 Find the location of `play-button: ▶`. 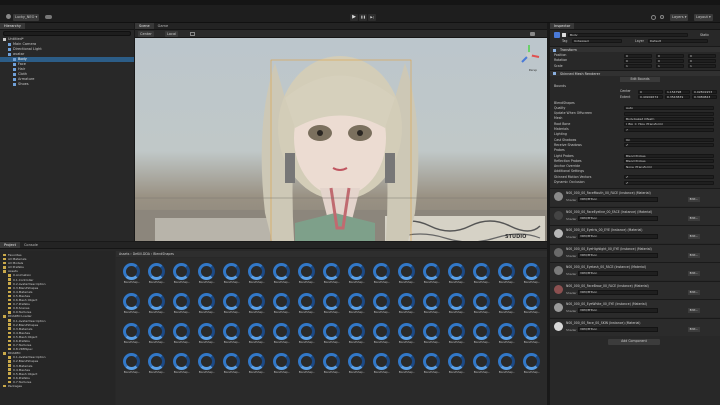

play-button: ▶ is located at coordinates (354, 17).